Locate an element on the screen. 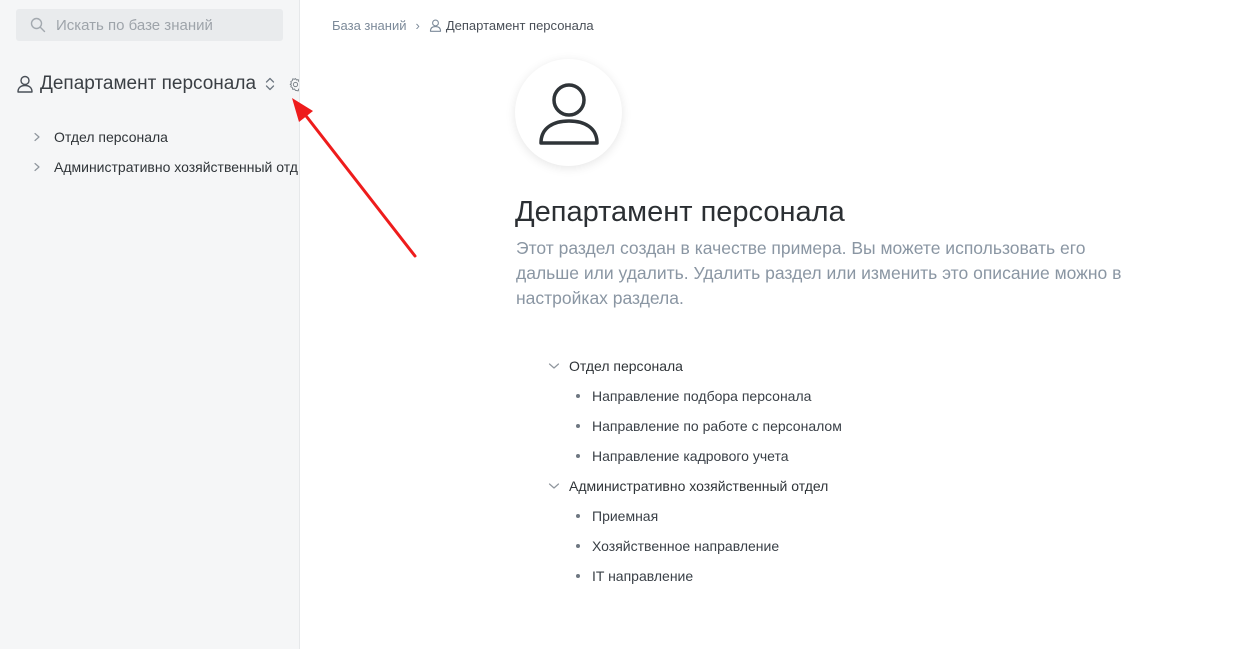  space-avatar is located at coordinates (568, 112).